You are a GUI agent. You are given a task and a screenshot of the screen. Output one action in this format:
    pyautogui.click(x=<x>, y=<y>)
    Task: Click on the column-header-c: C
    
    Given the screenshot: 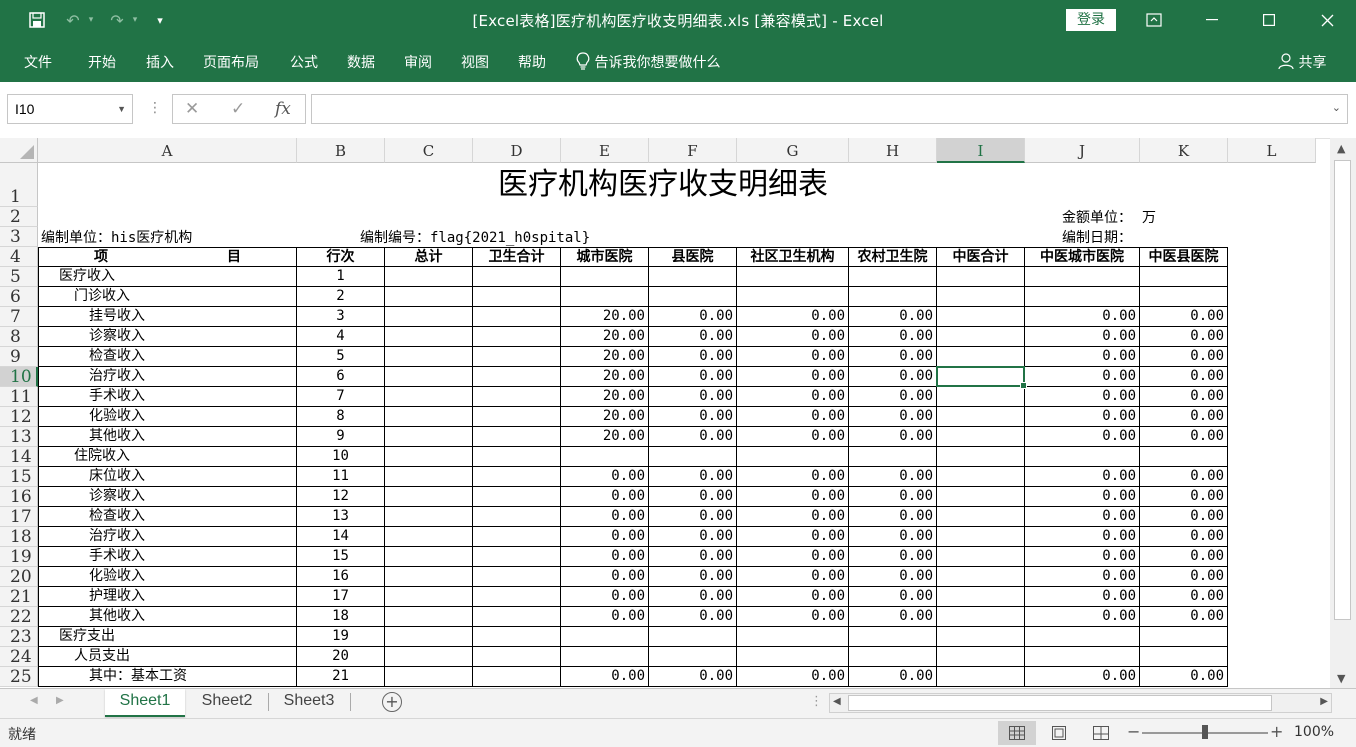 What is the action you would take?
    pyautogui.click(x=429, y=150)
    